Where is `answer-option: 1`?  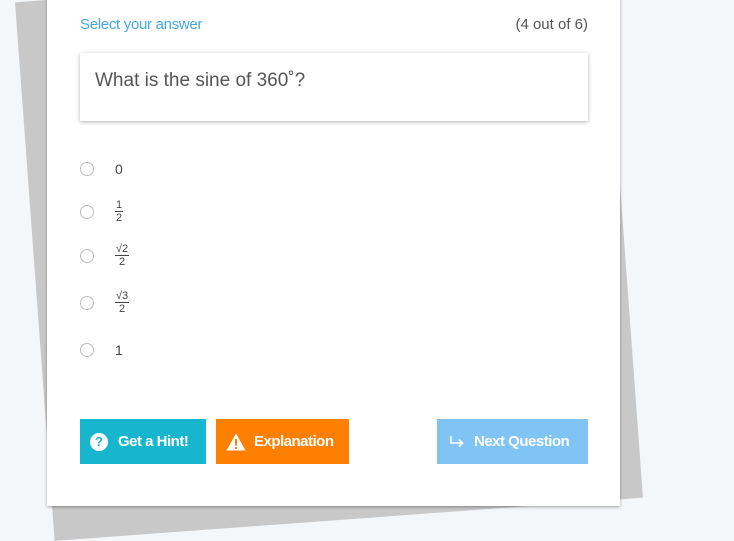 answer-option: 1 is located at coordinates (101, 350).